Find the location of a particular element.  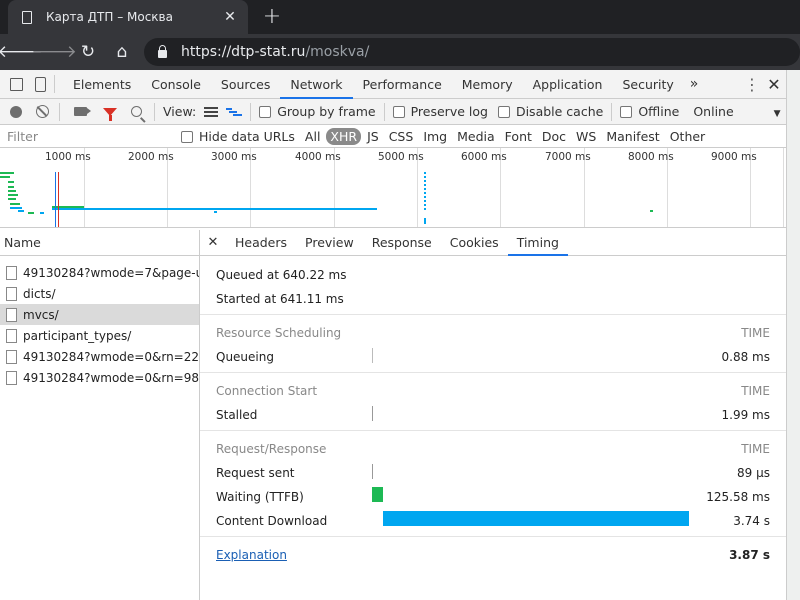

waterfall-icon is located at coordinates (234, 112).